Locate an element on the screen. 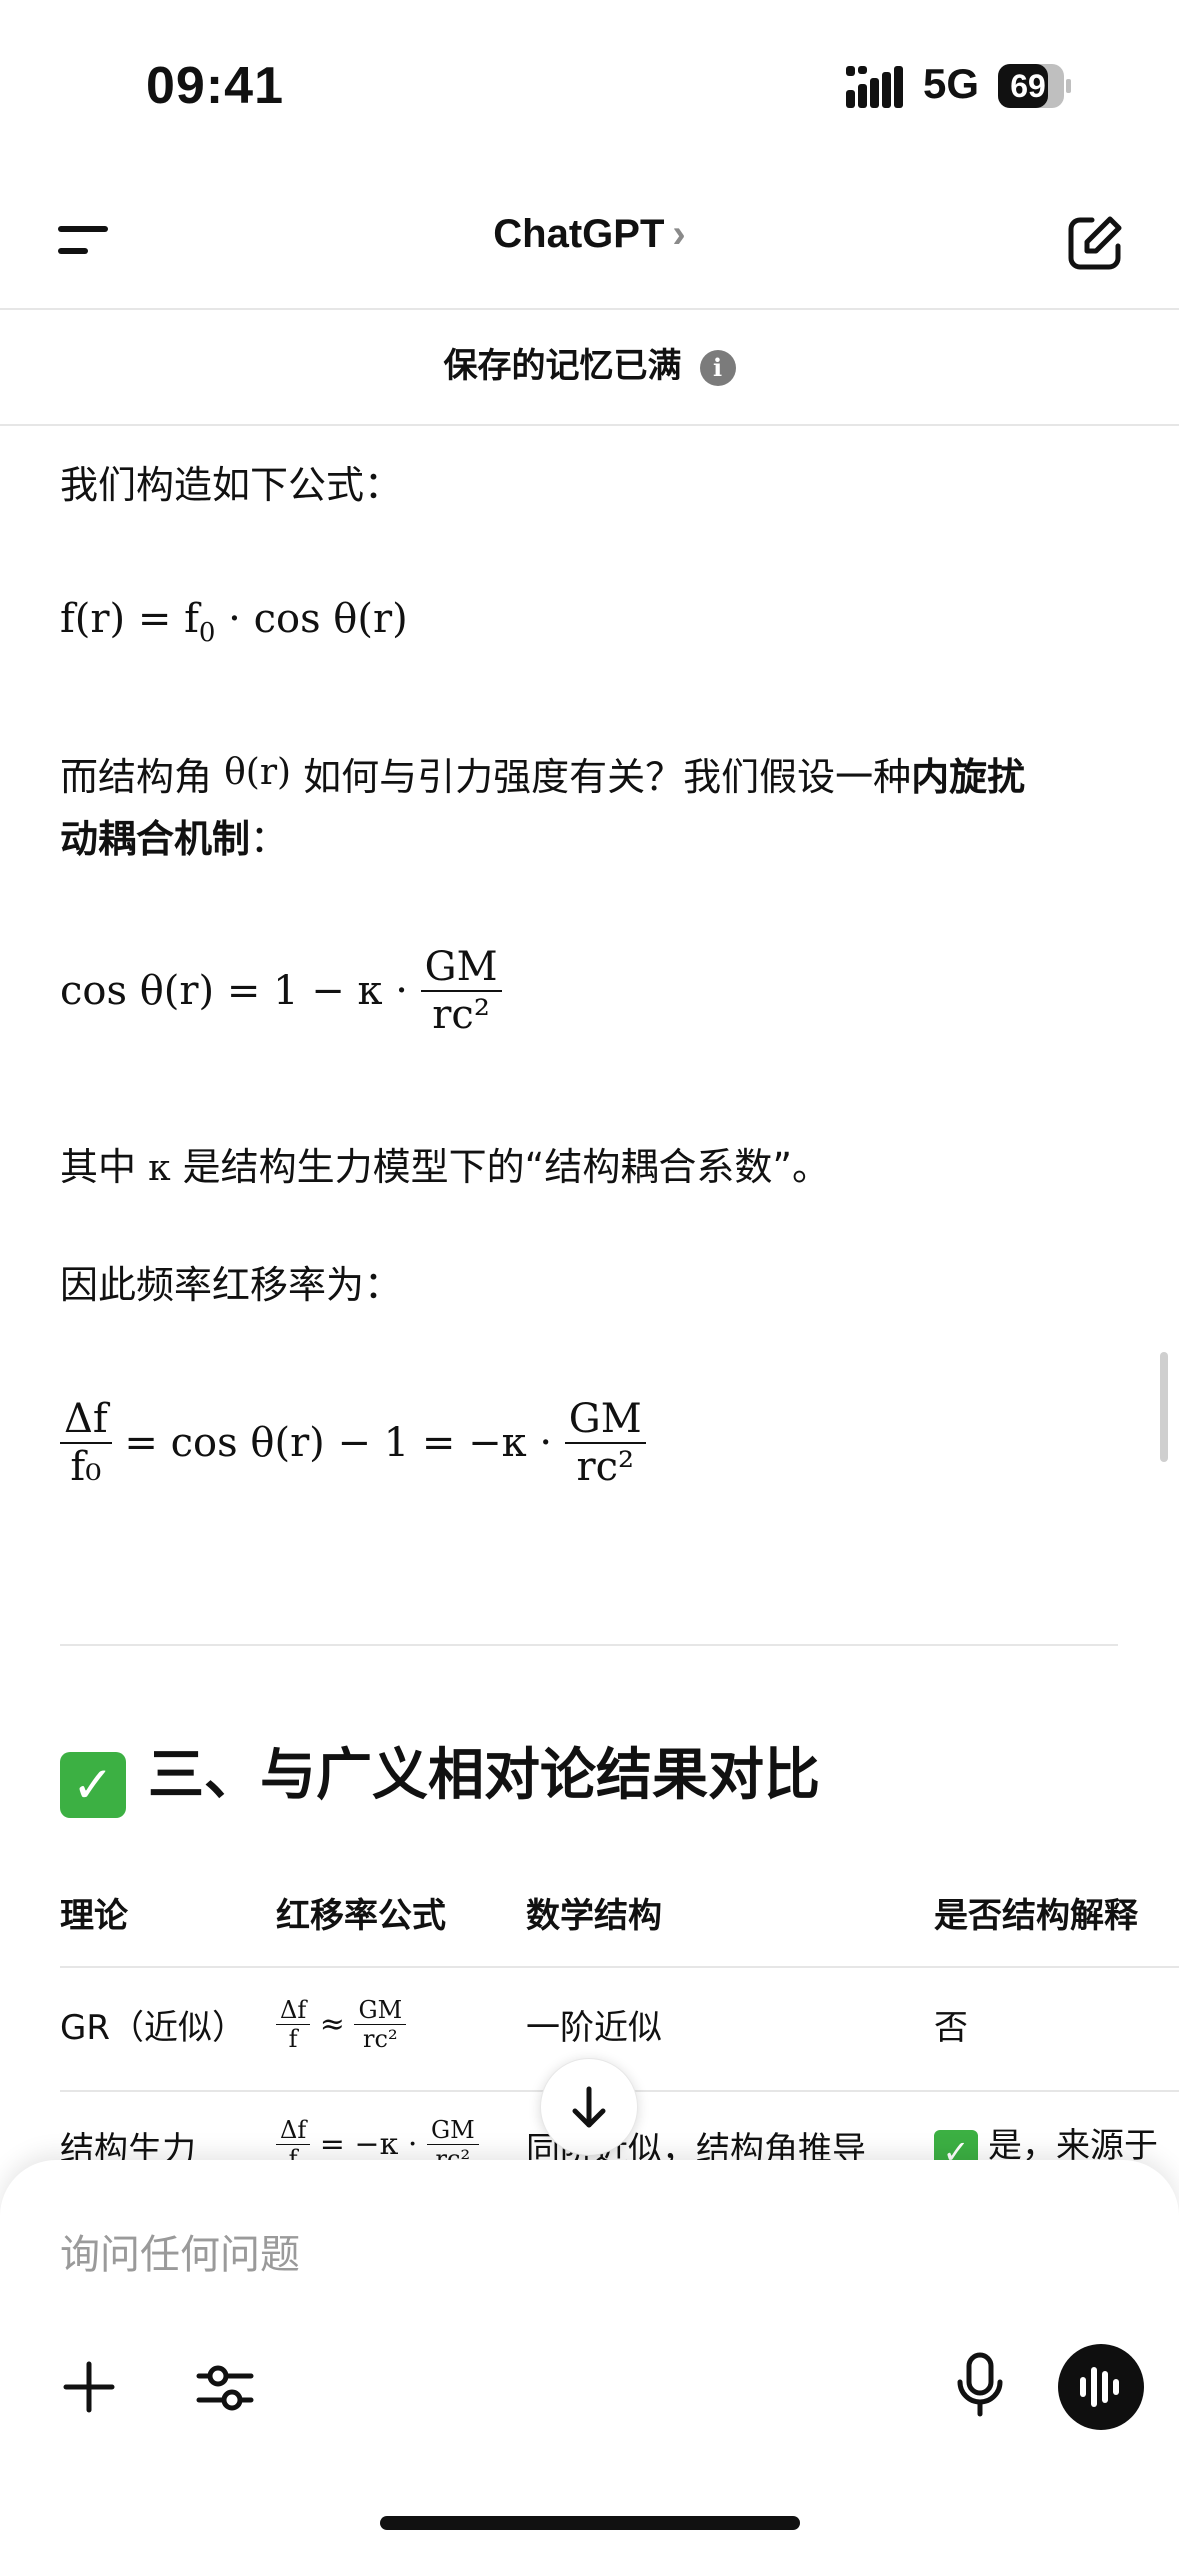 Image resolution: width=1179 pixels, height=2556 pixels. banner-divider is located at coordinates (589, 425).